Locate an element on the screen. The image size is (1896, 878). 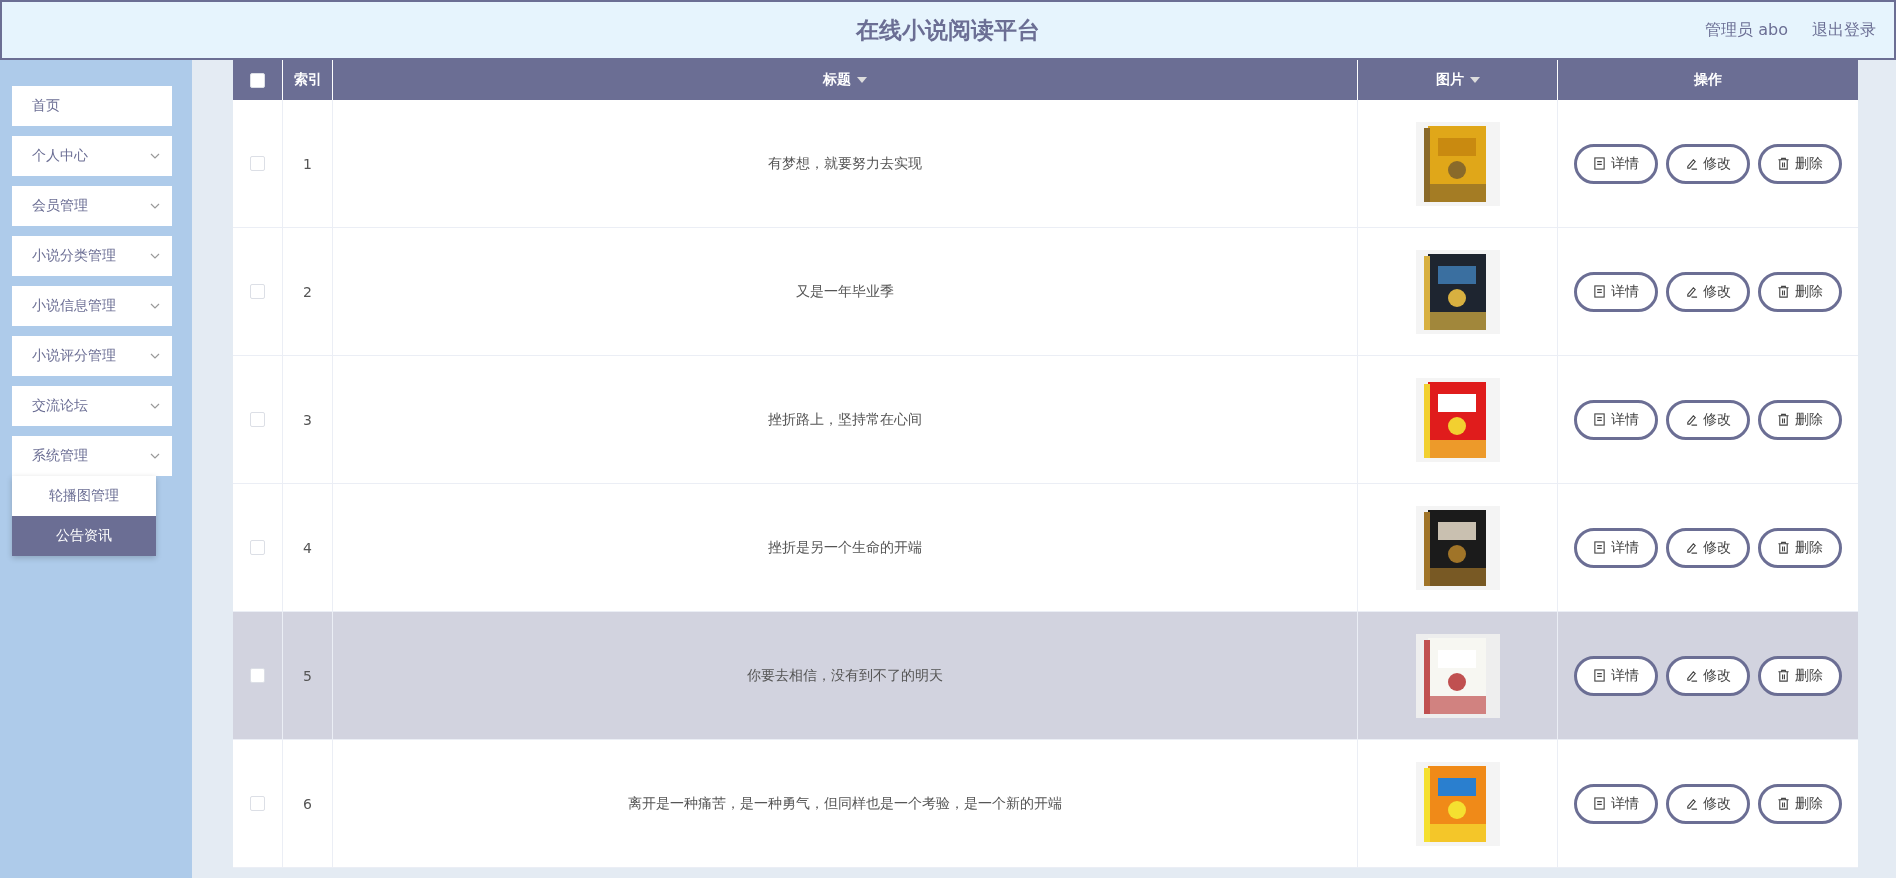
title-cell: 又是一年毕业季 is located at coordinates (845, 291).